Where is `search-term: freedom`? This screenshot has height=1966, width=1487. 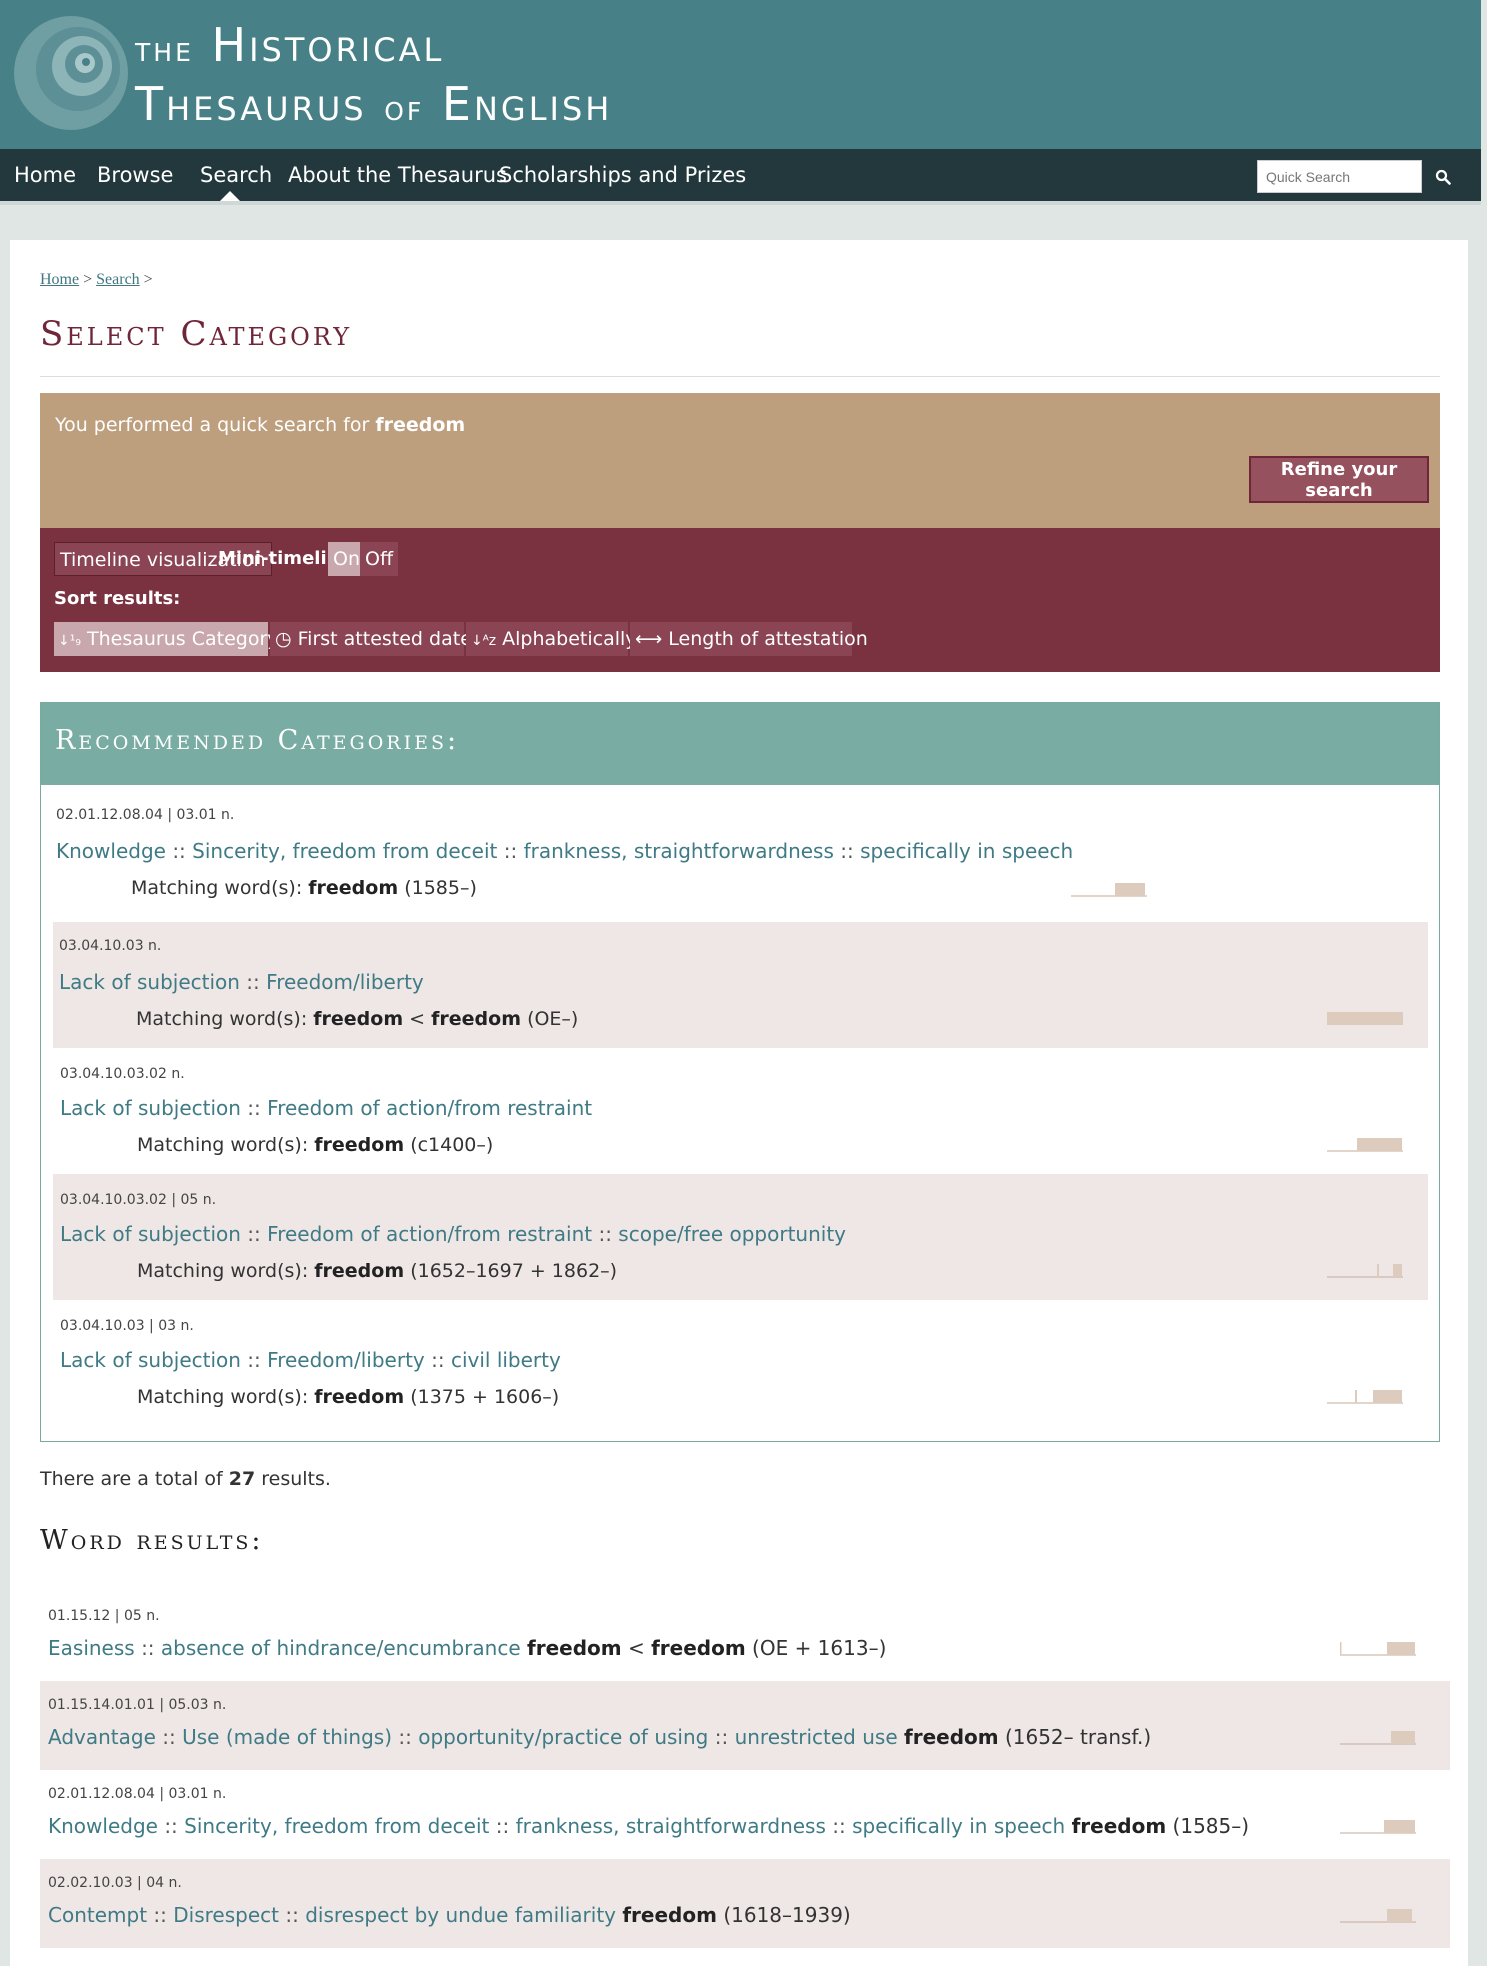 search-term: freedom is located at coordinates (420, 425).